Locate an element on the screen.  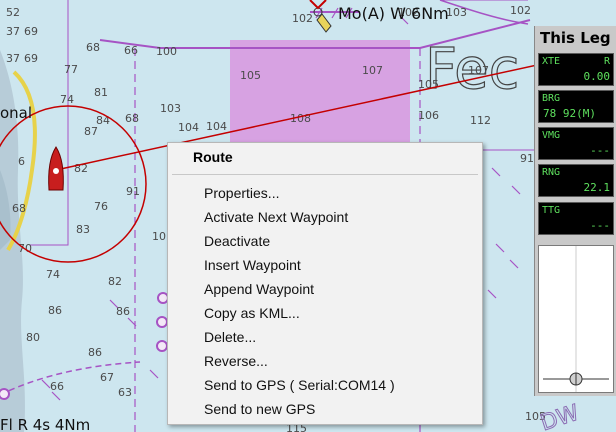
ttg-value: --- is located at coordinates (600, 225).